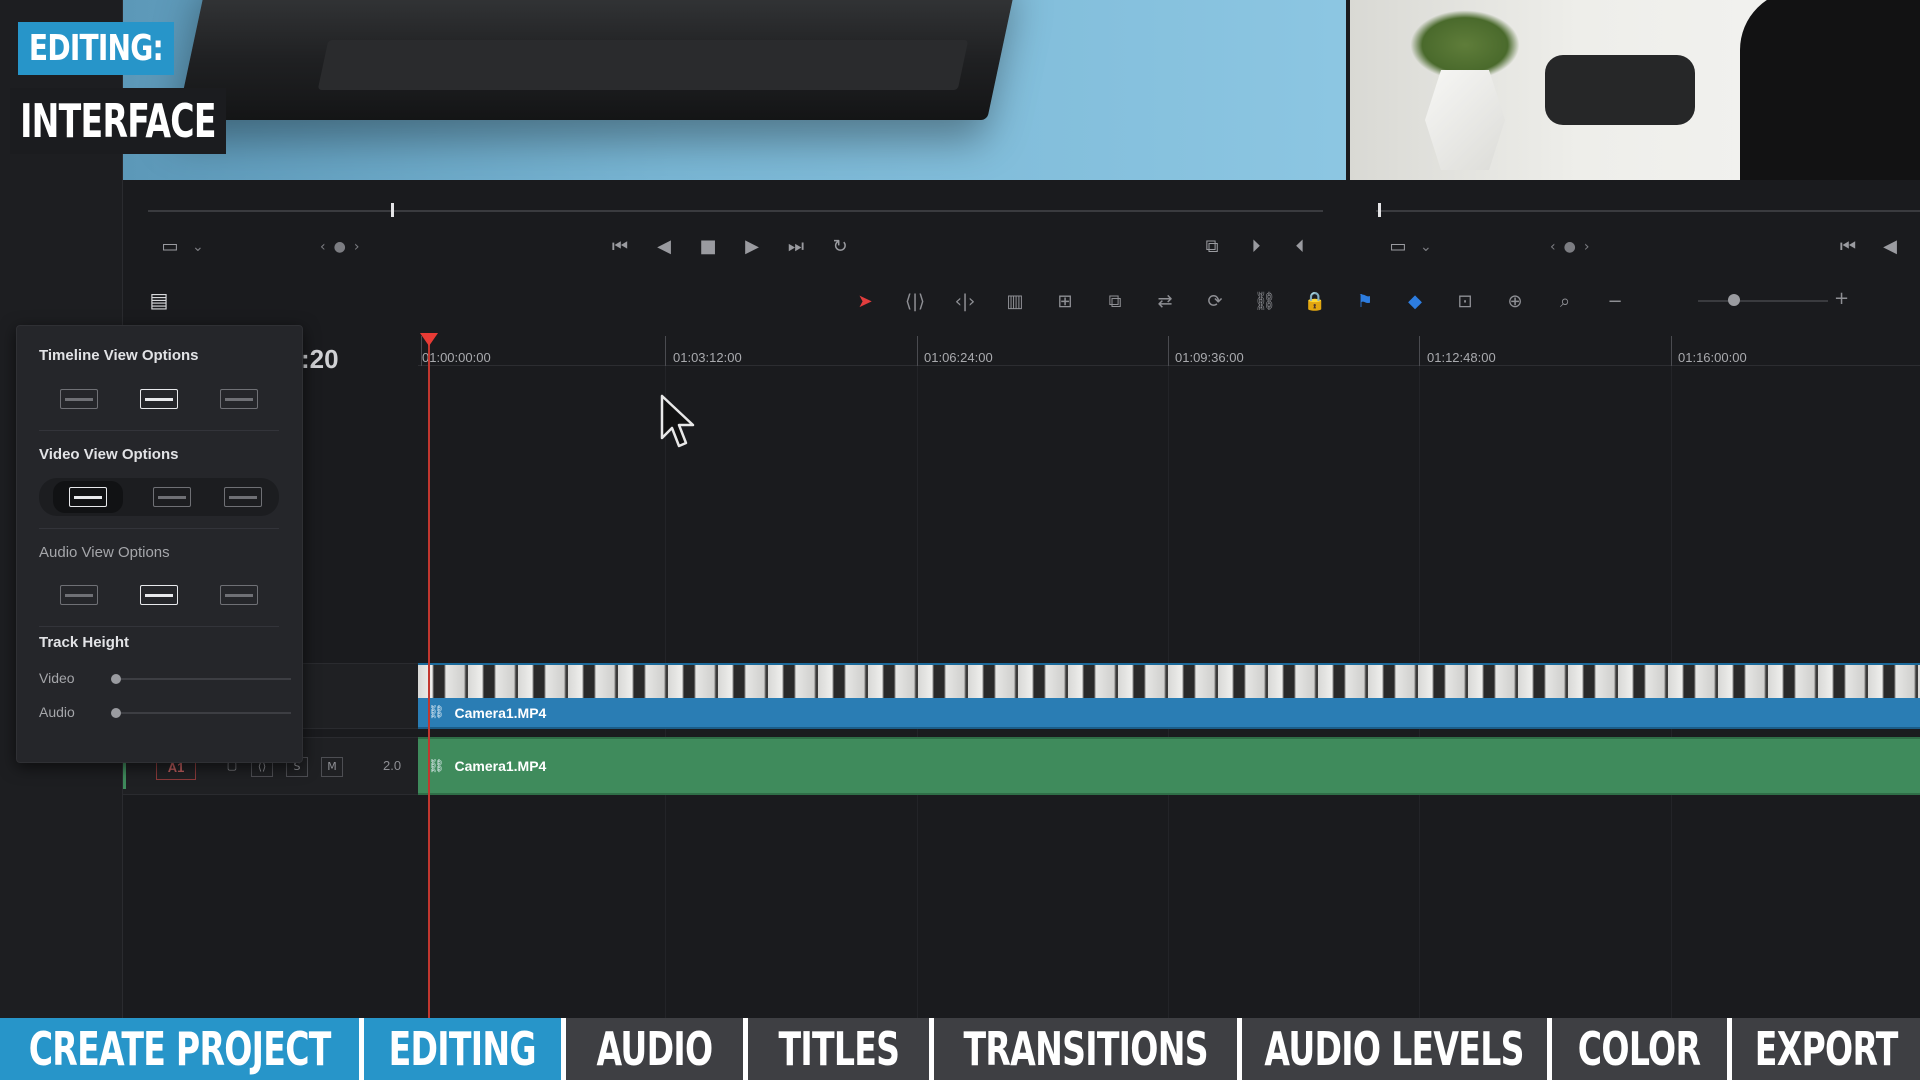 The image size is (1920, 1080). What do you see at coordinates (392, 765) in the screenshot?
I see `audio-channel-format: 2.0` at bounding box center [392, 765].